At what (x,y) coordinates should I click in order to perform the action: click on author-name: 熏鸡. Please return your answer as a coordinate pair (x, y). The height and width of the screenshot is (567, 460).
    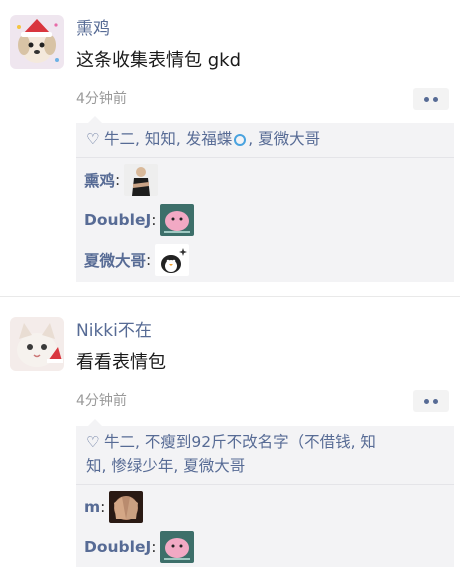
    Looking at the image, I should click on (93, 29).